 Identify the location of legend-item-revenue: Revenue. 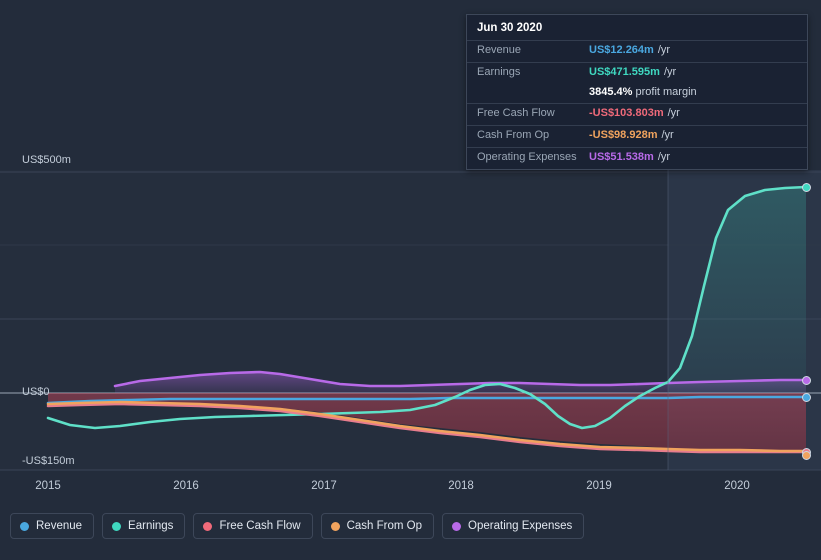
(52, 526).